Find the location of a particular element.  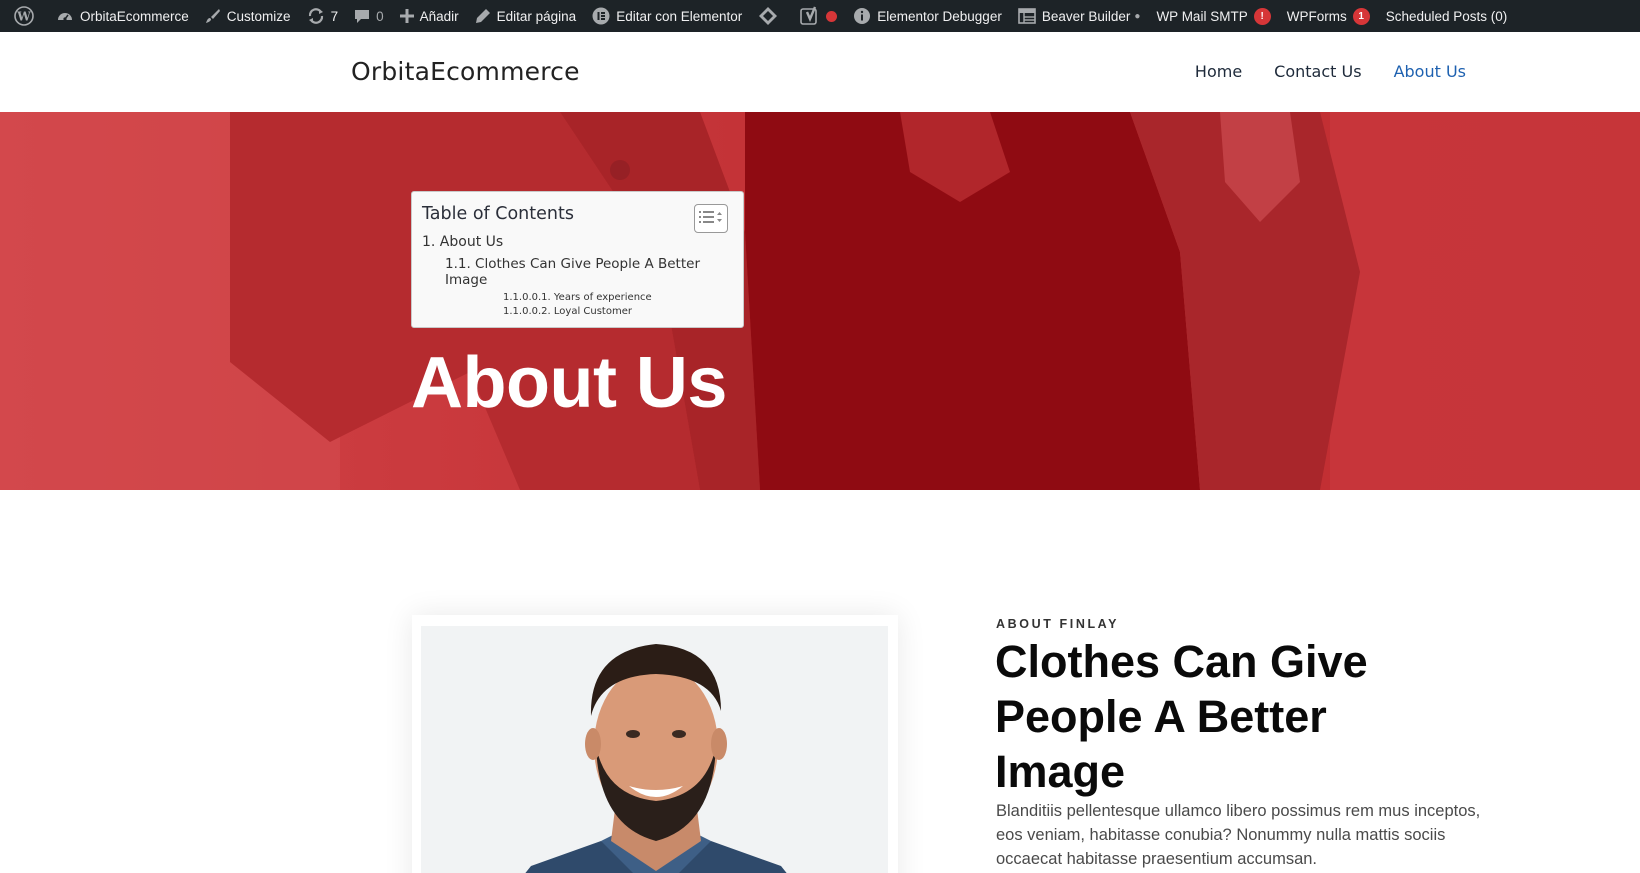

toc-toggle-button is located at coordinates (711, 218).